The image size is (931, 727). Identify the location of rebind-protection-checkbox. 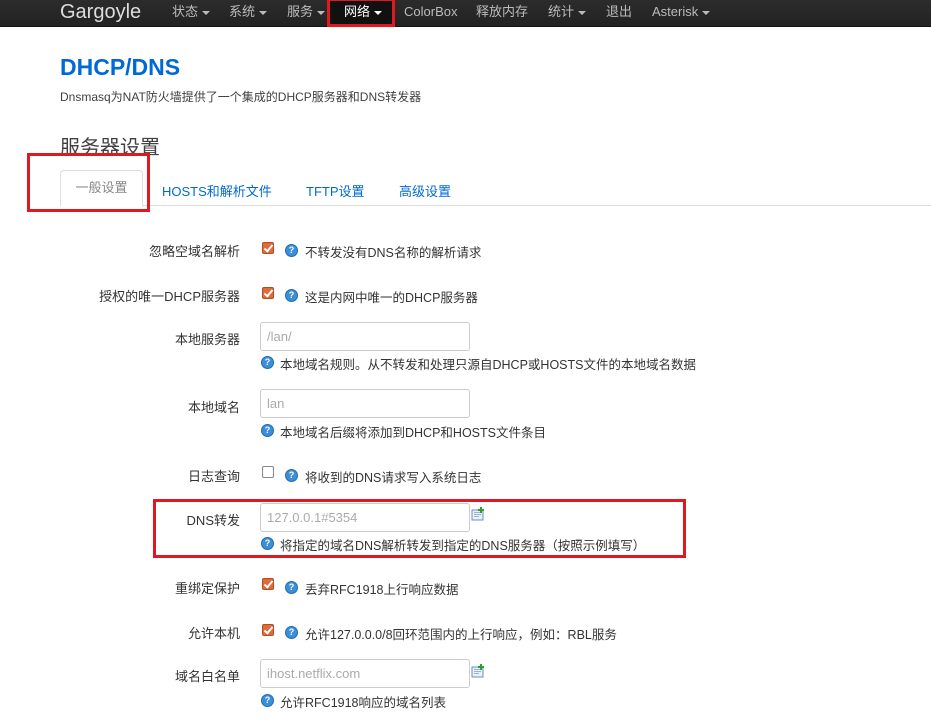
(268, 584).